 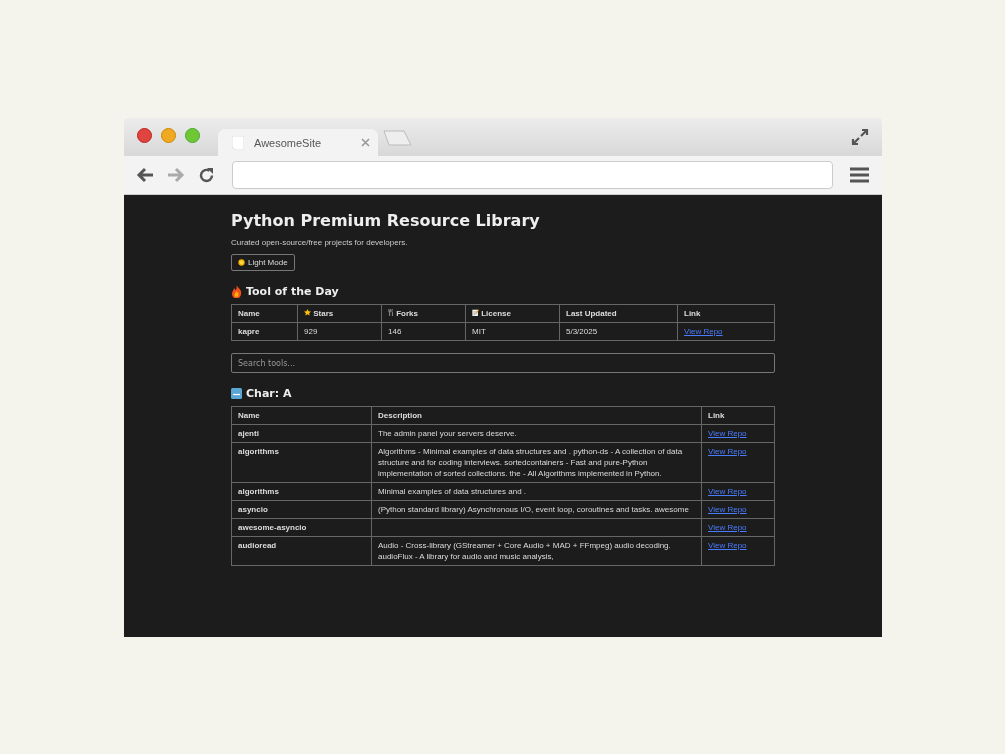 What do you see at coordinates (320, 242) in the screenshot?
I see `page-subtitle: Curated open-source/free projects for developers.` at bounding box center [320, 242].